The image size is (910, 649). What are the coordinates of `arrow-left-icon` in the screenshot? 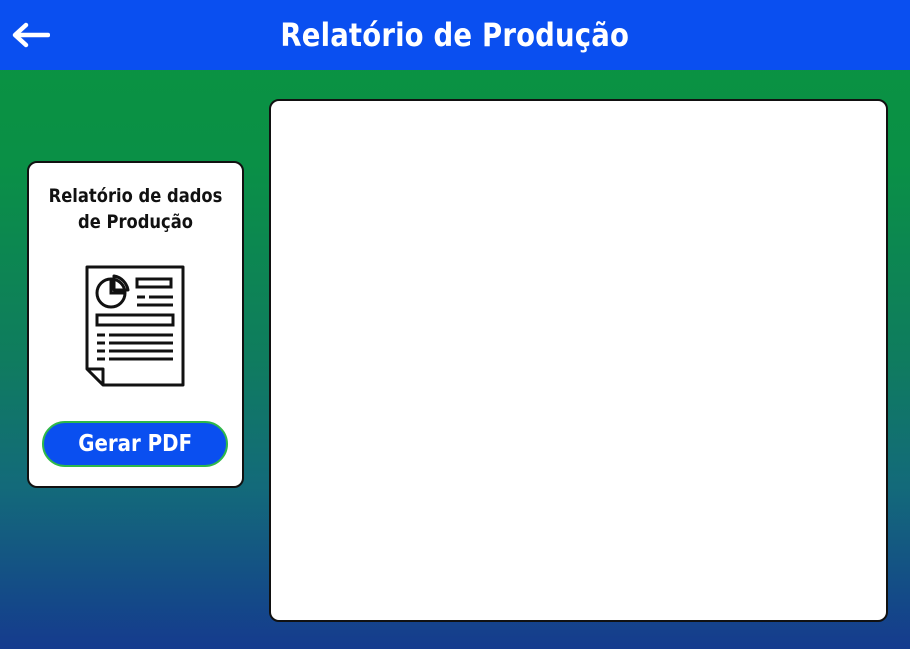 It's located at (31, 35).